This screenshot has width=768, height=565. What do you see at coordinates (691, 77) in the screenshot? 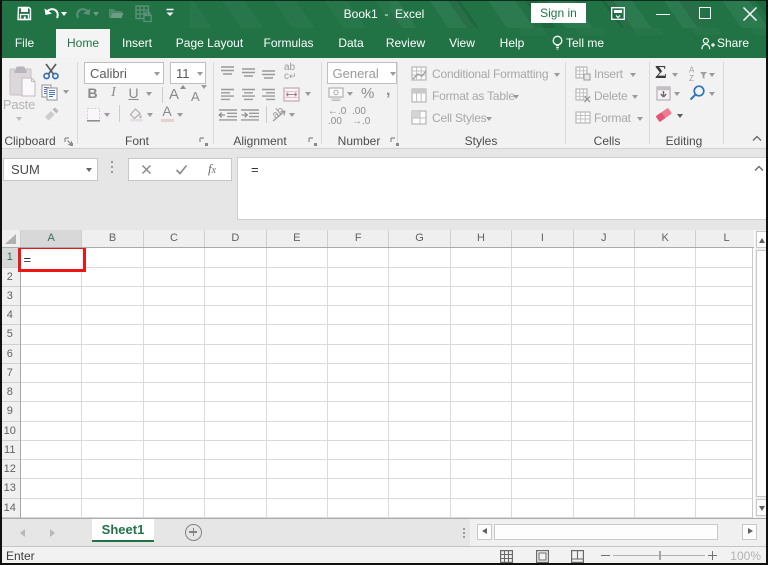
I see `svg-text: Z` at bounding box center [691, 77].